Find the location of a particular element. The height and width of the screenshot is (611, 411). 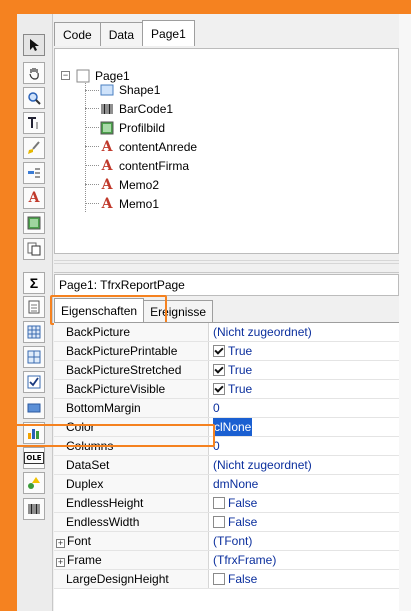

tree-node-label: contentAnrede is located at coordinates (158, 147).